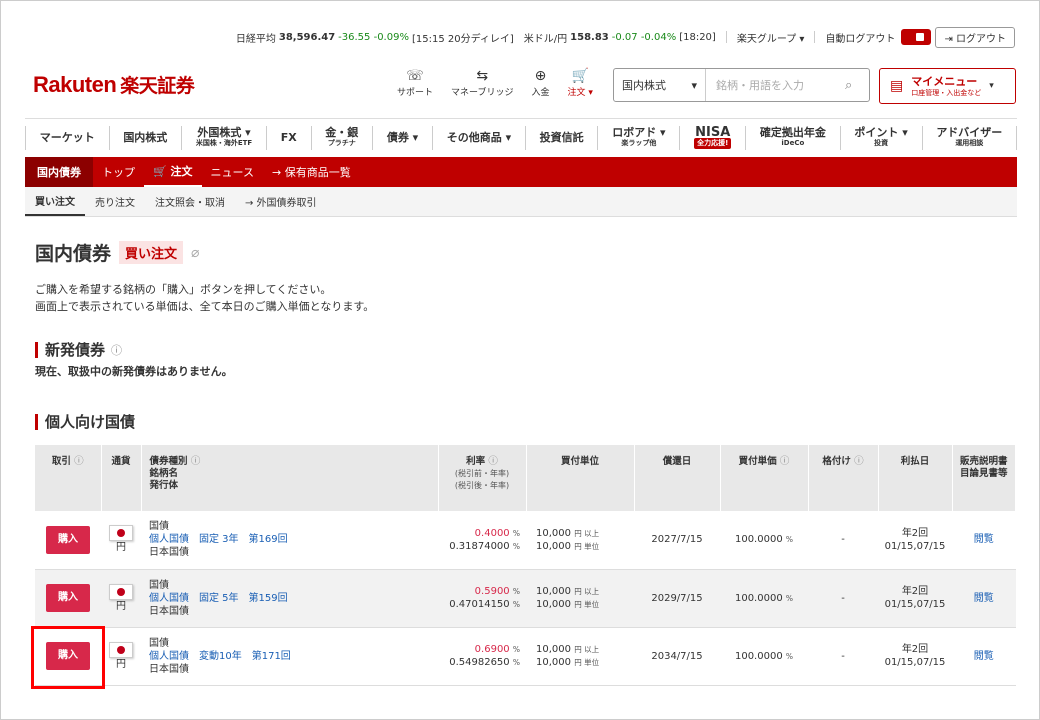 The width and height of the screenshot is (1040, 720). What do you see at coordinates (151, 252) in the screenshot?
I see `page-title-badge: 買い注文` at bounding box center [151, 252].